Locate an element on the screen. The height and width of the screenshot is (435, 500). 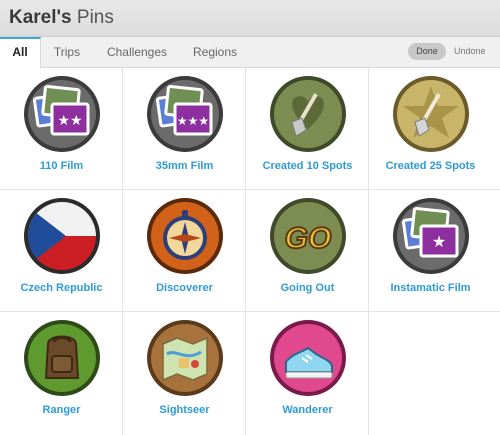
compass-icon is located at coordinates (185, 236).